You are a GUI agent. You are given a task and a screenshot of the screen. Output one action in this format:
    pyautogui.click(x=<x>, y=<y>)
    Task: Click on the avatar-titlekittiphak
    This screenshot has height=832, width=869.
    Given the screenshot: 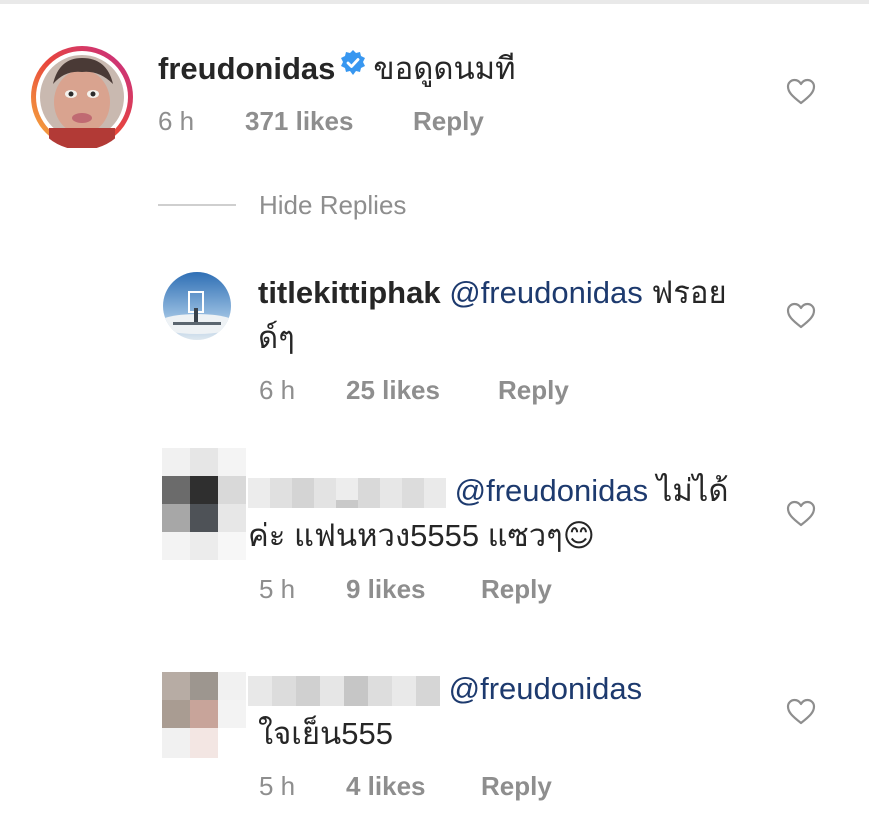 What is the action you would take?
    pyautogui.click(x=197, y=306)
    